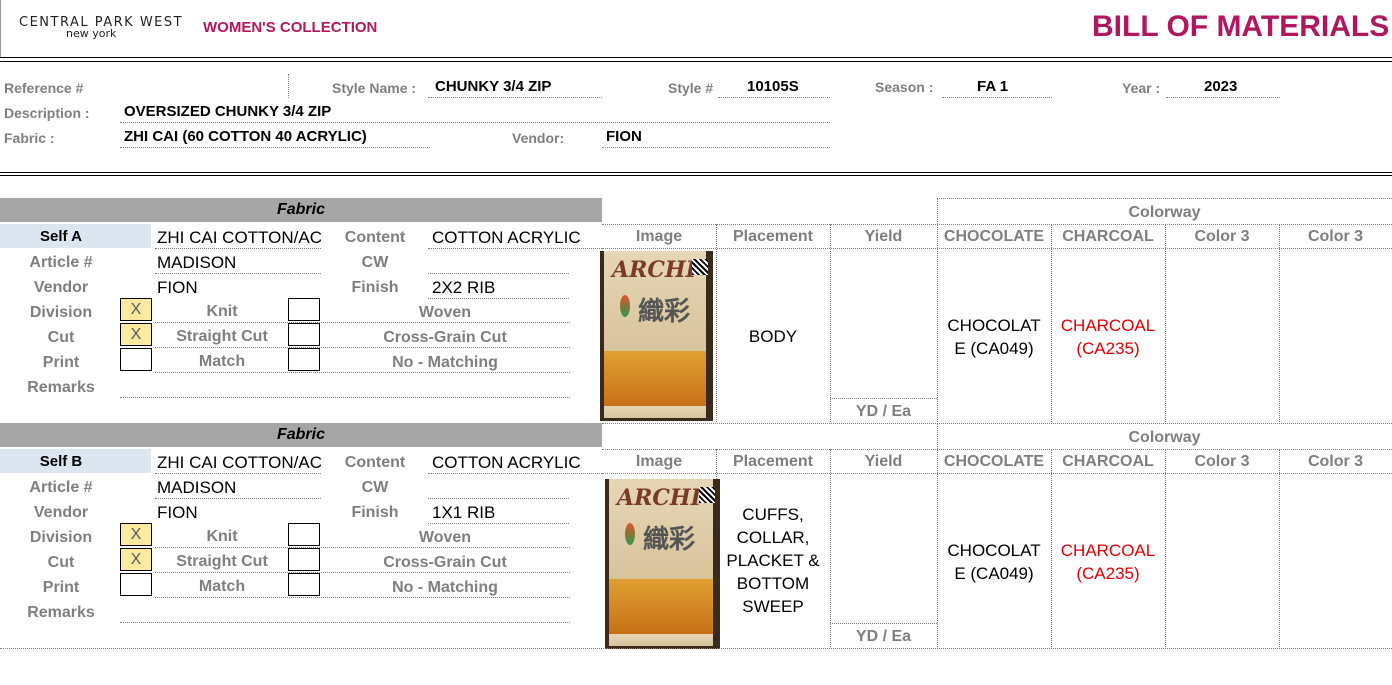 This screenshot has width=1392, height=685. I want to click on cw-label: CW, so click(375, 487).